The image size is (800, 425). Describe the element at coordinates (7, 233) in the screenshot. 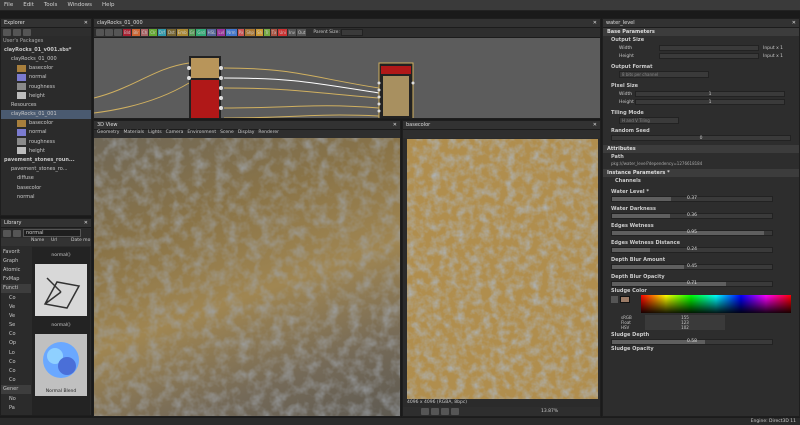

I see `filter-icon` at that location.